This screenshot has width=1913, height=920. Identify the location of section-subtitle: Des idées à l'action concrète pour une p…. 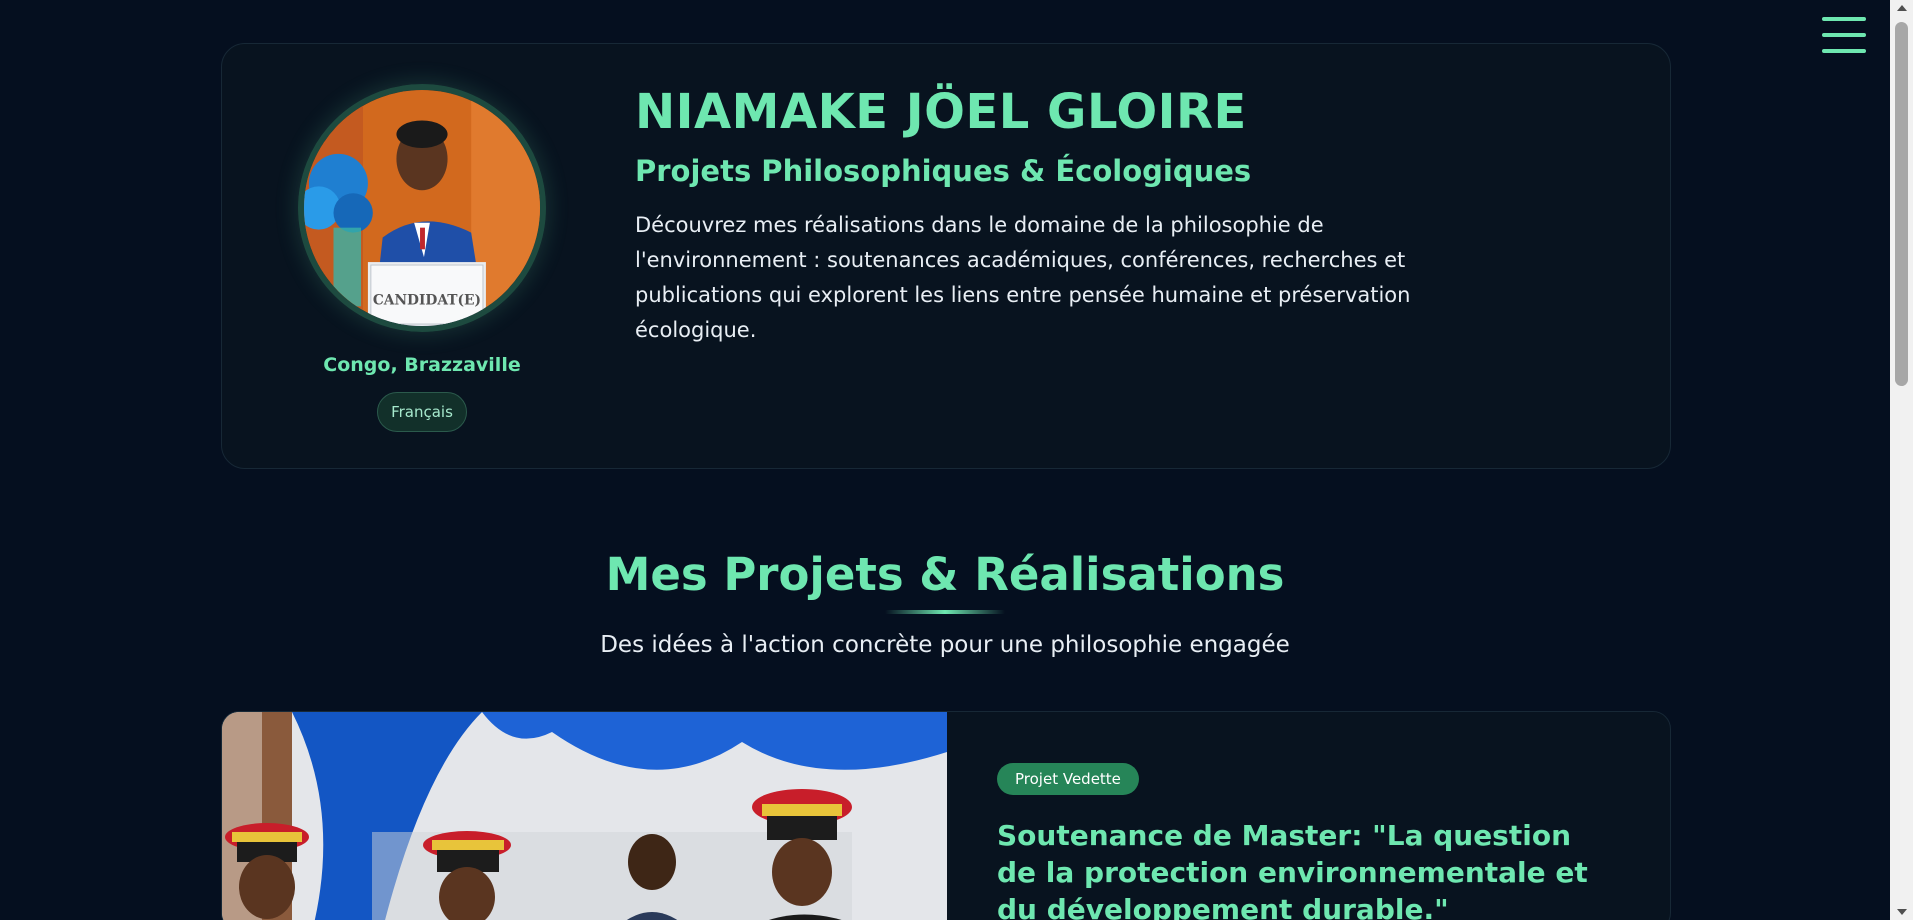
(945, 645).